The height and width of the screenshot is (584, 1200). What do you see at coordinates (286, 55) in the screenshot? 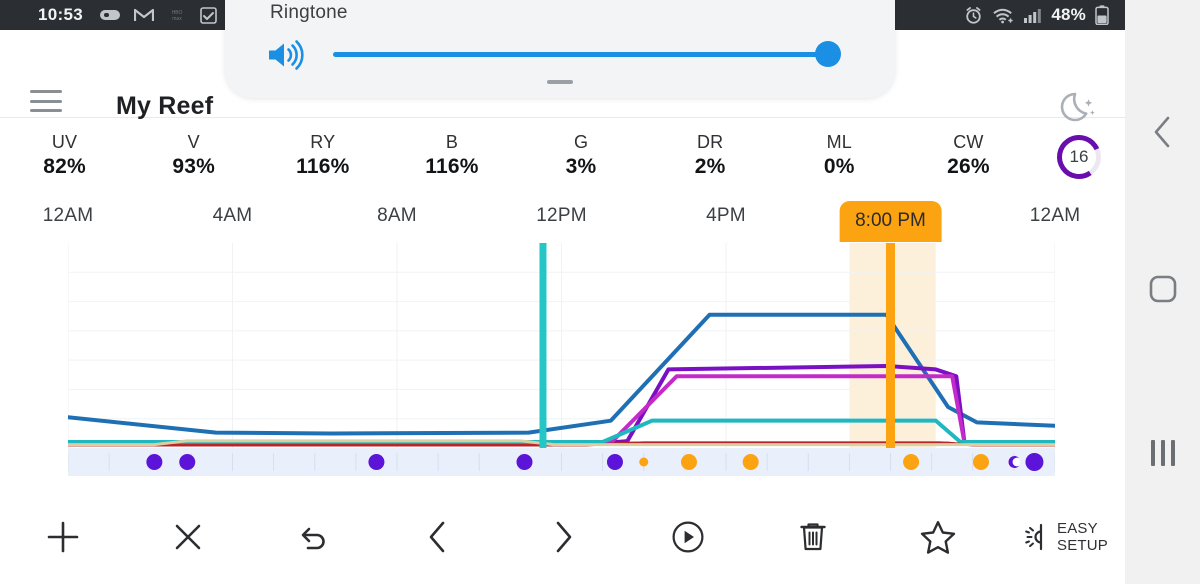
I see `speaker-loud-icon` at bounding box center [286, 55].